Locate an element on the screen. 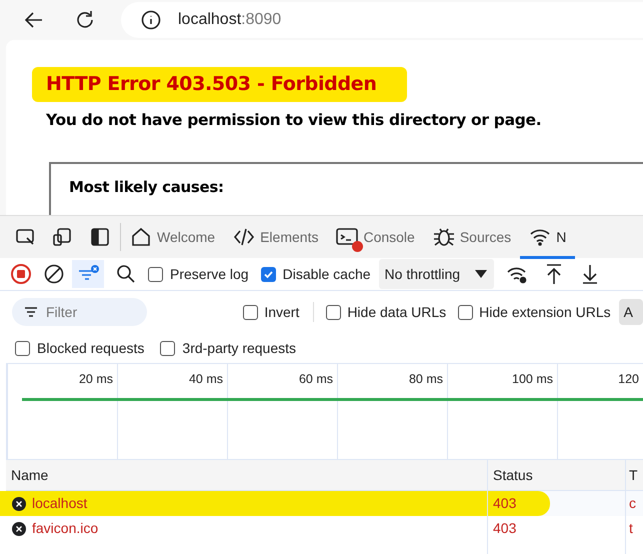 The width and height of the screenshot is (643, 554). timeline-tick: 80 ms is located at coordinates (426, 379).